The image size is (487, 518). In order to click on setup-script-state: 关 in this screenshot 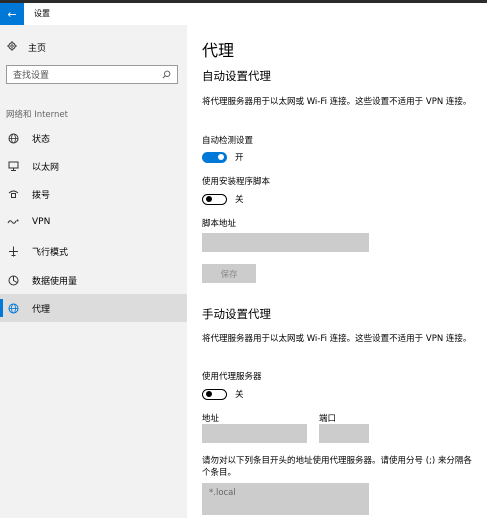, I will do `click(239, 200)`.